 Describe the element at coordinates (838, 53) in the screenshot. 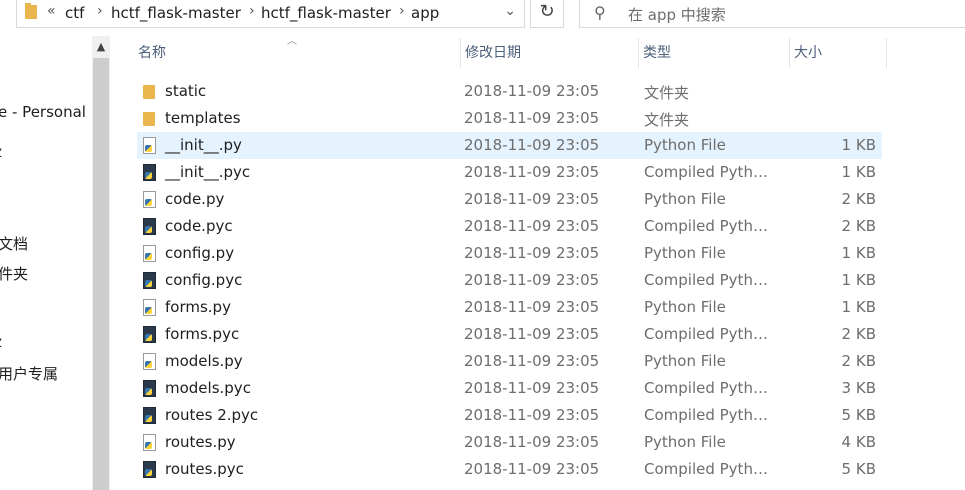

I see `column-header-size: 大小` at that location.